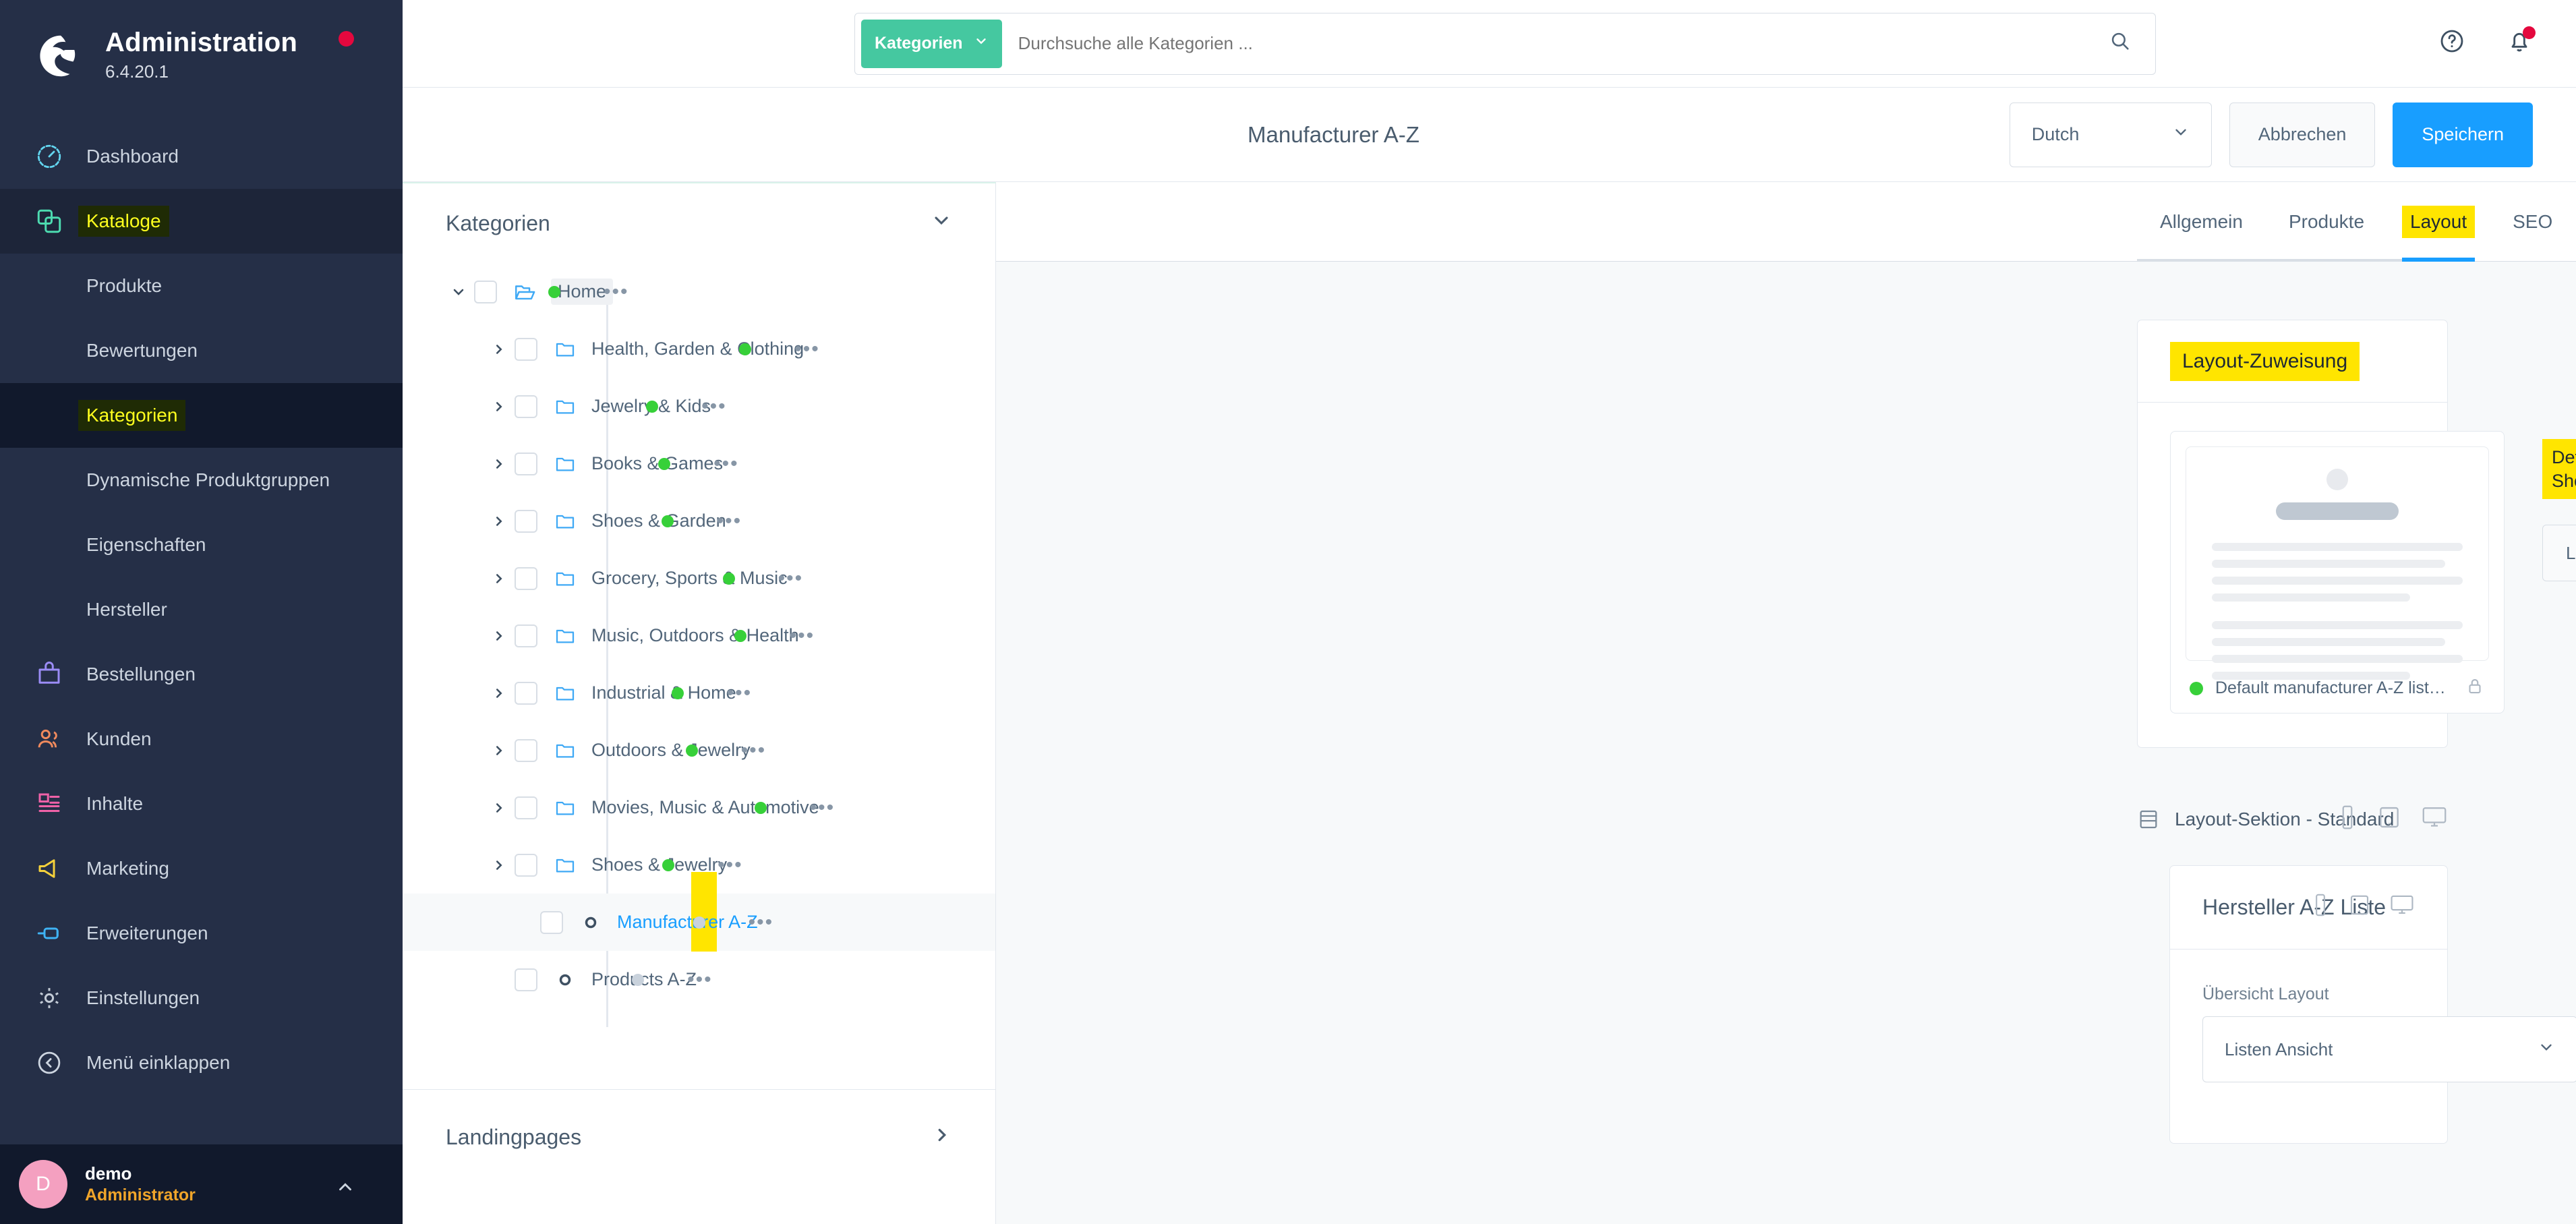 This screenshot has height=1224, width=2576. Describe the element at coordinates (147, 933) in the screenshot. I see `sidebar-item-label: Erweiterungen` at that location.